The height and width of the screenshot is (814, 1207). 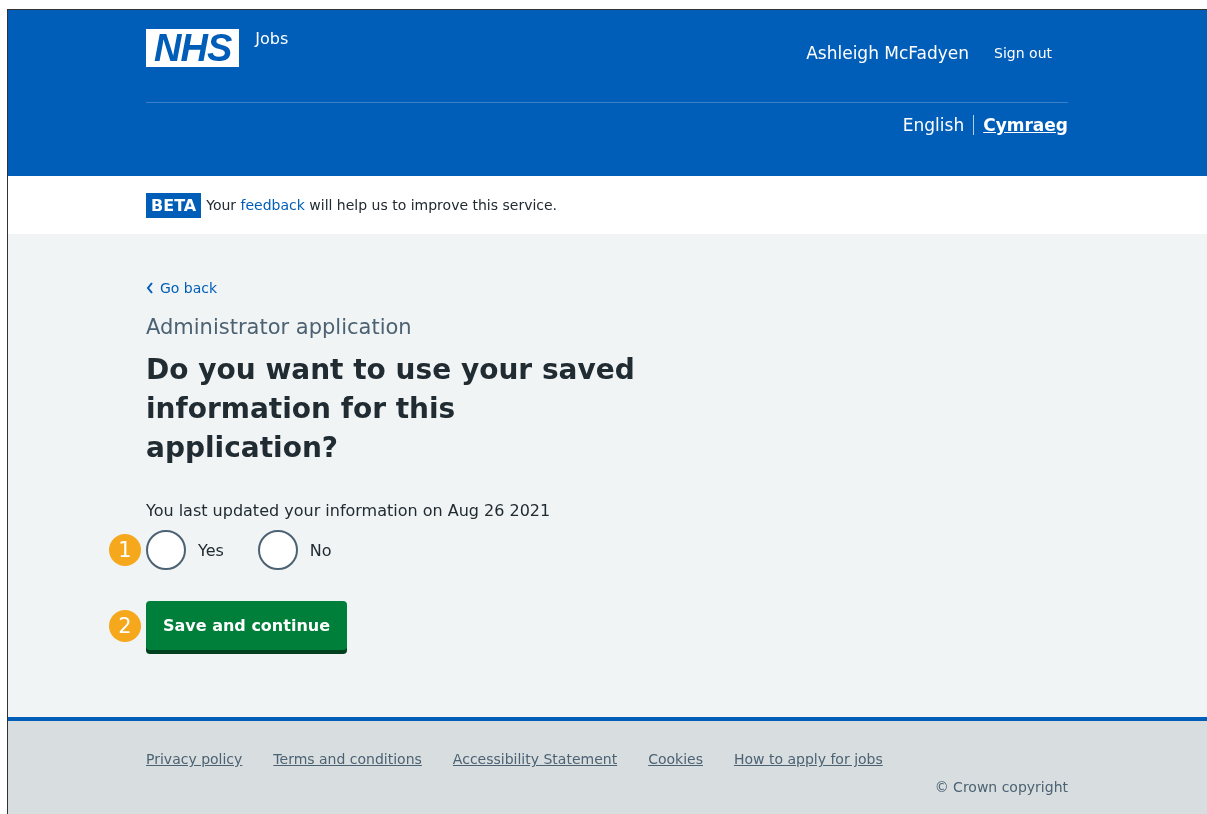 I want to click on footer-link: Cookies, so click(x=675, y=759).